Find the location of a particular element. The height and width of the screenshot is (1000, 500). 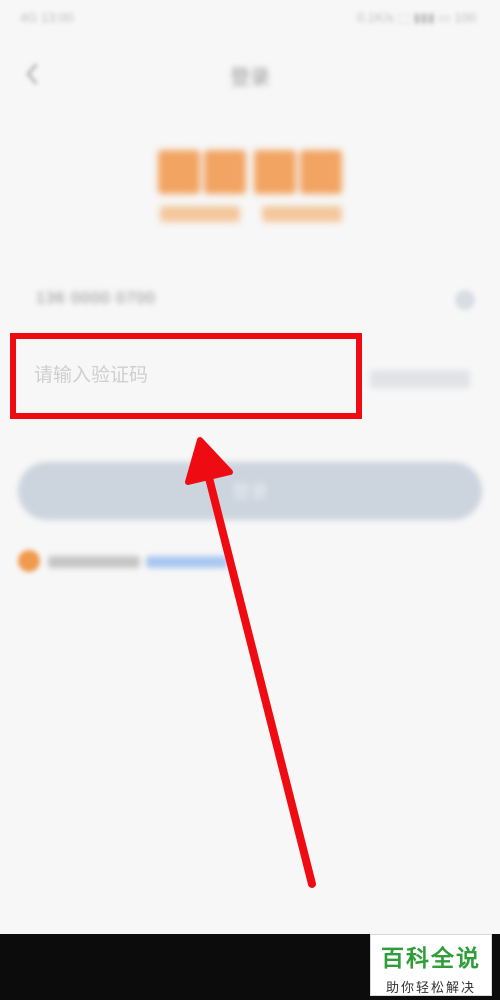

agreement-link is located at coordinates (187, 562).